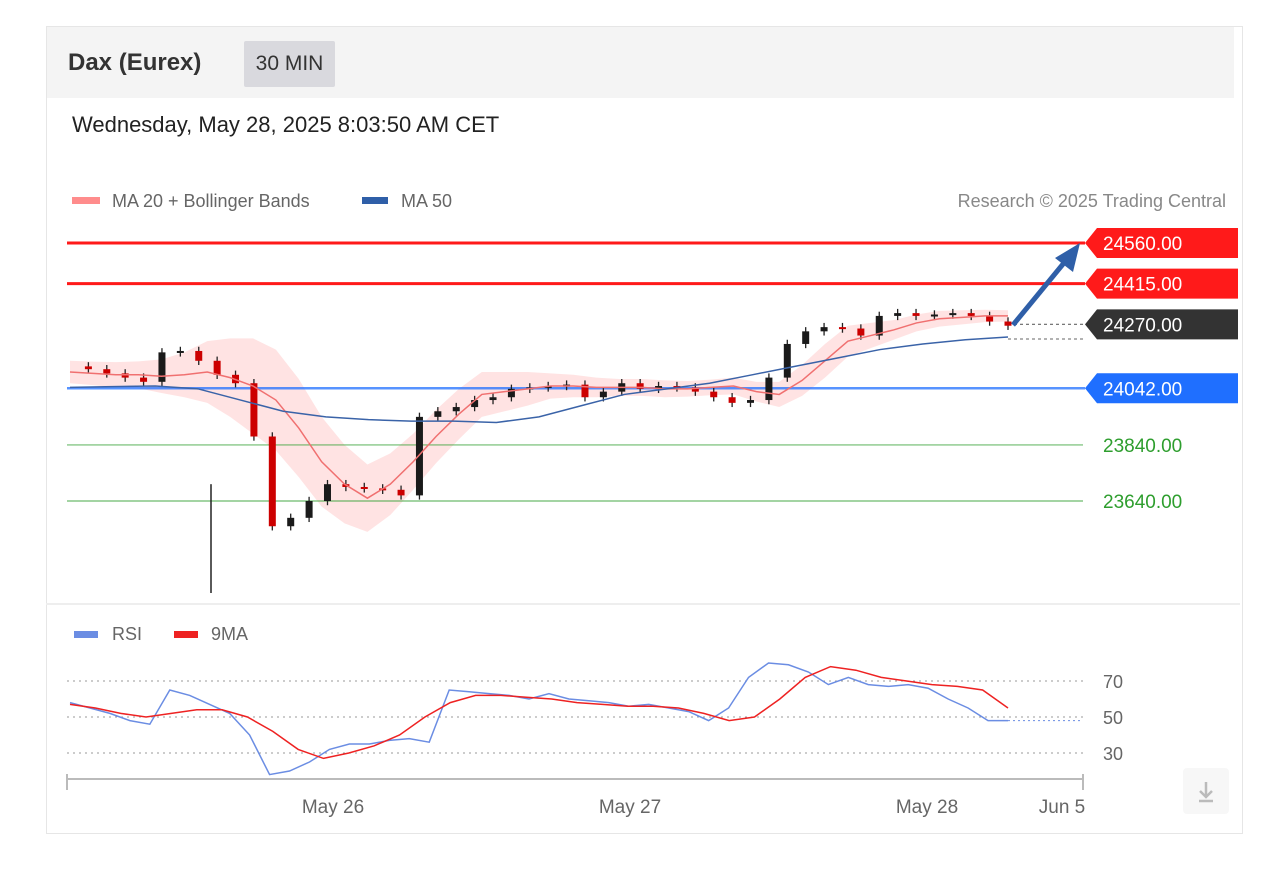 This screenshot has height=879, width=1276. I want to click on level-24415-label: 24415.00, so click(1142, 285).